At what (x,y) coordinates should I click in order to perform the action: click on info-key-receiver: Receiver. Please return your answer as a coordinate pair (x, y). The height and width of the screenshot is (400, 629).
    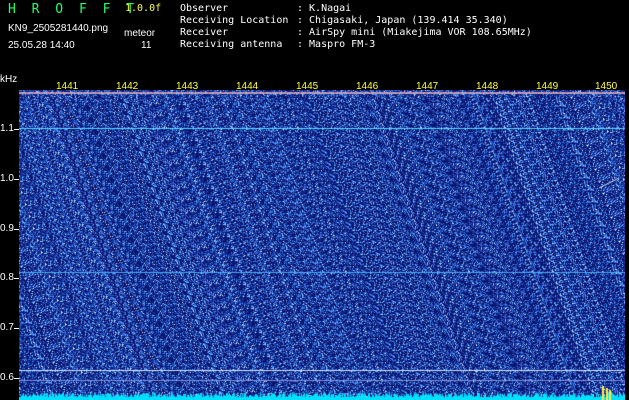
    Looking at the image, I should click on (204, 32).